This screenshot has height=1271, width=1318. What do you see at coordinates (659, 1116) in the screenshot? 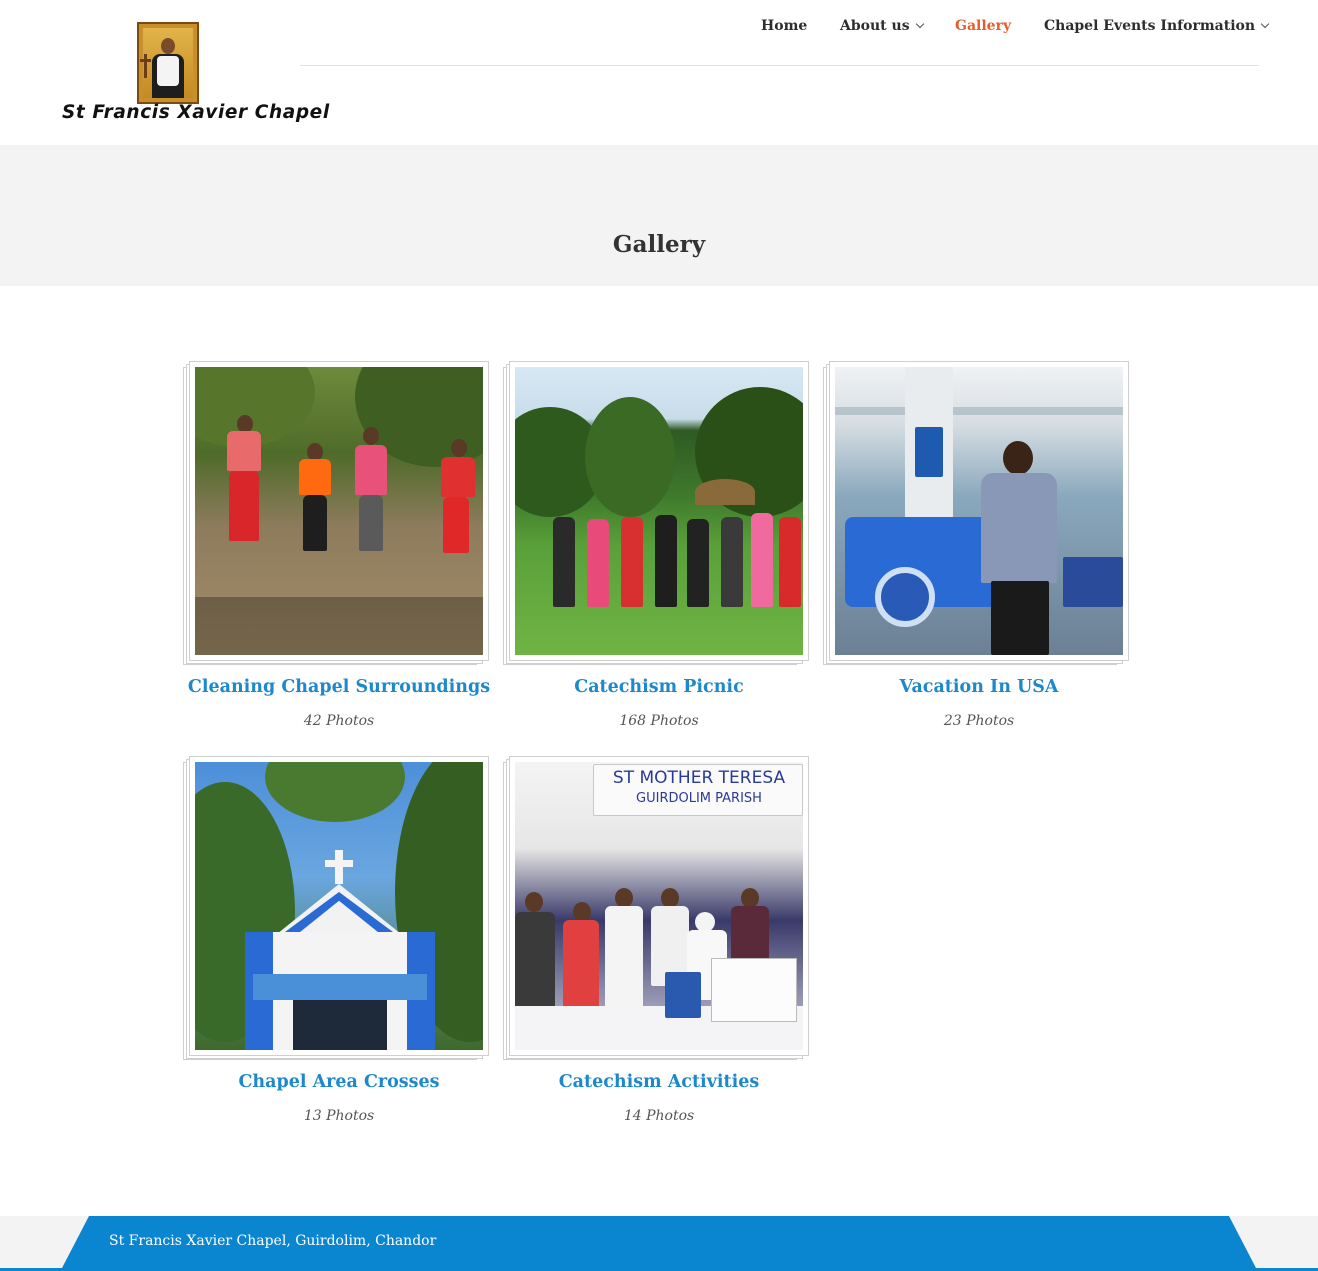
I see `album-photo-count: 14 Photos` at bounding box center [659, 1116].